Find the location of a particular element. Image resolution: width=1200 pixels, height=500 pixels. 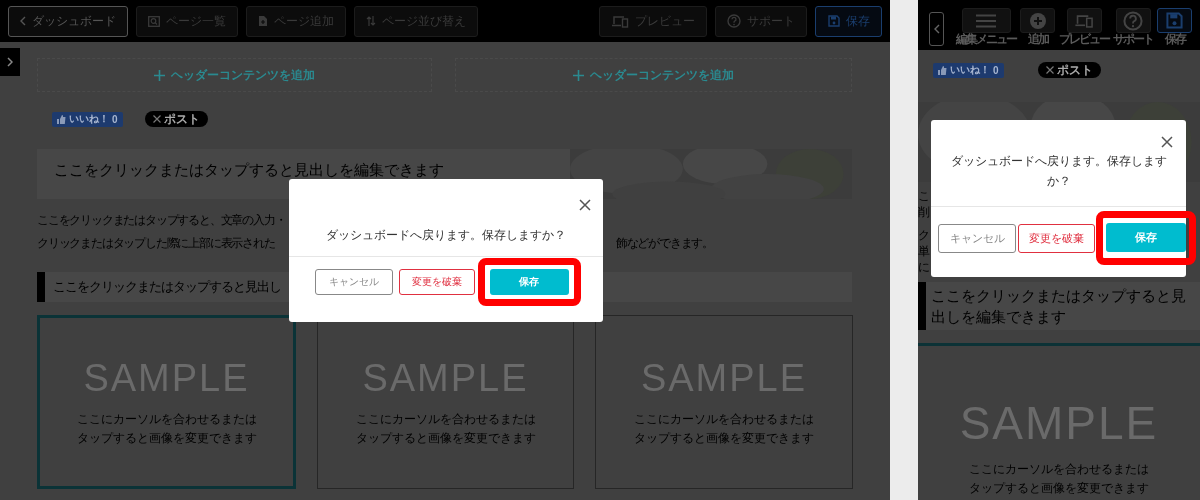

heading-text: ここをクリックまたはタップすると見出し is located at coordinates (167, 287).